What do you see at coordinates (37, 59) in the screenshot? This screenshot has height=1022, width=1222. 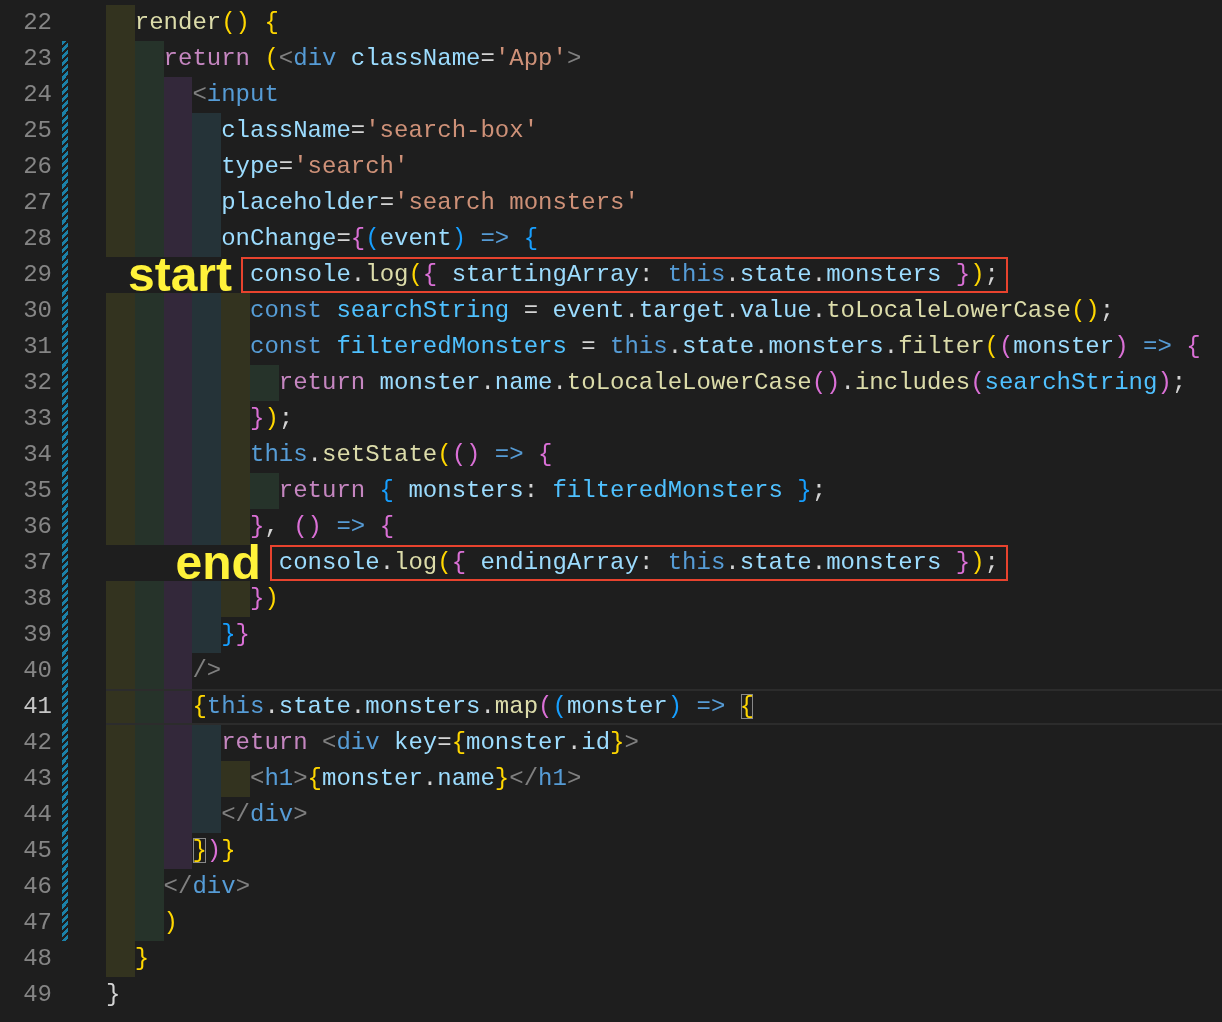 I see `line-number: 23` at bounding box center [37, 59].